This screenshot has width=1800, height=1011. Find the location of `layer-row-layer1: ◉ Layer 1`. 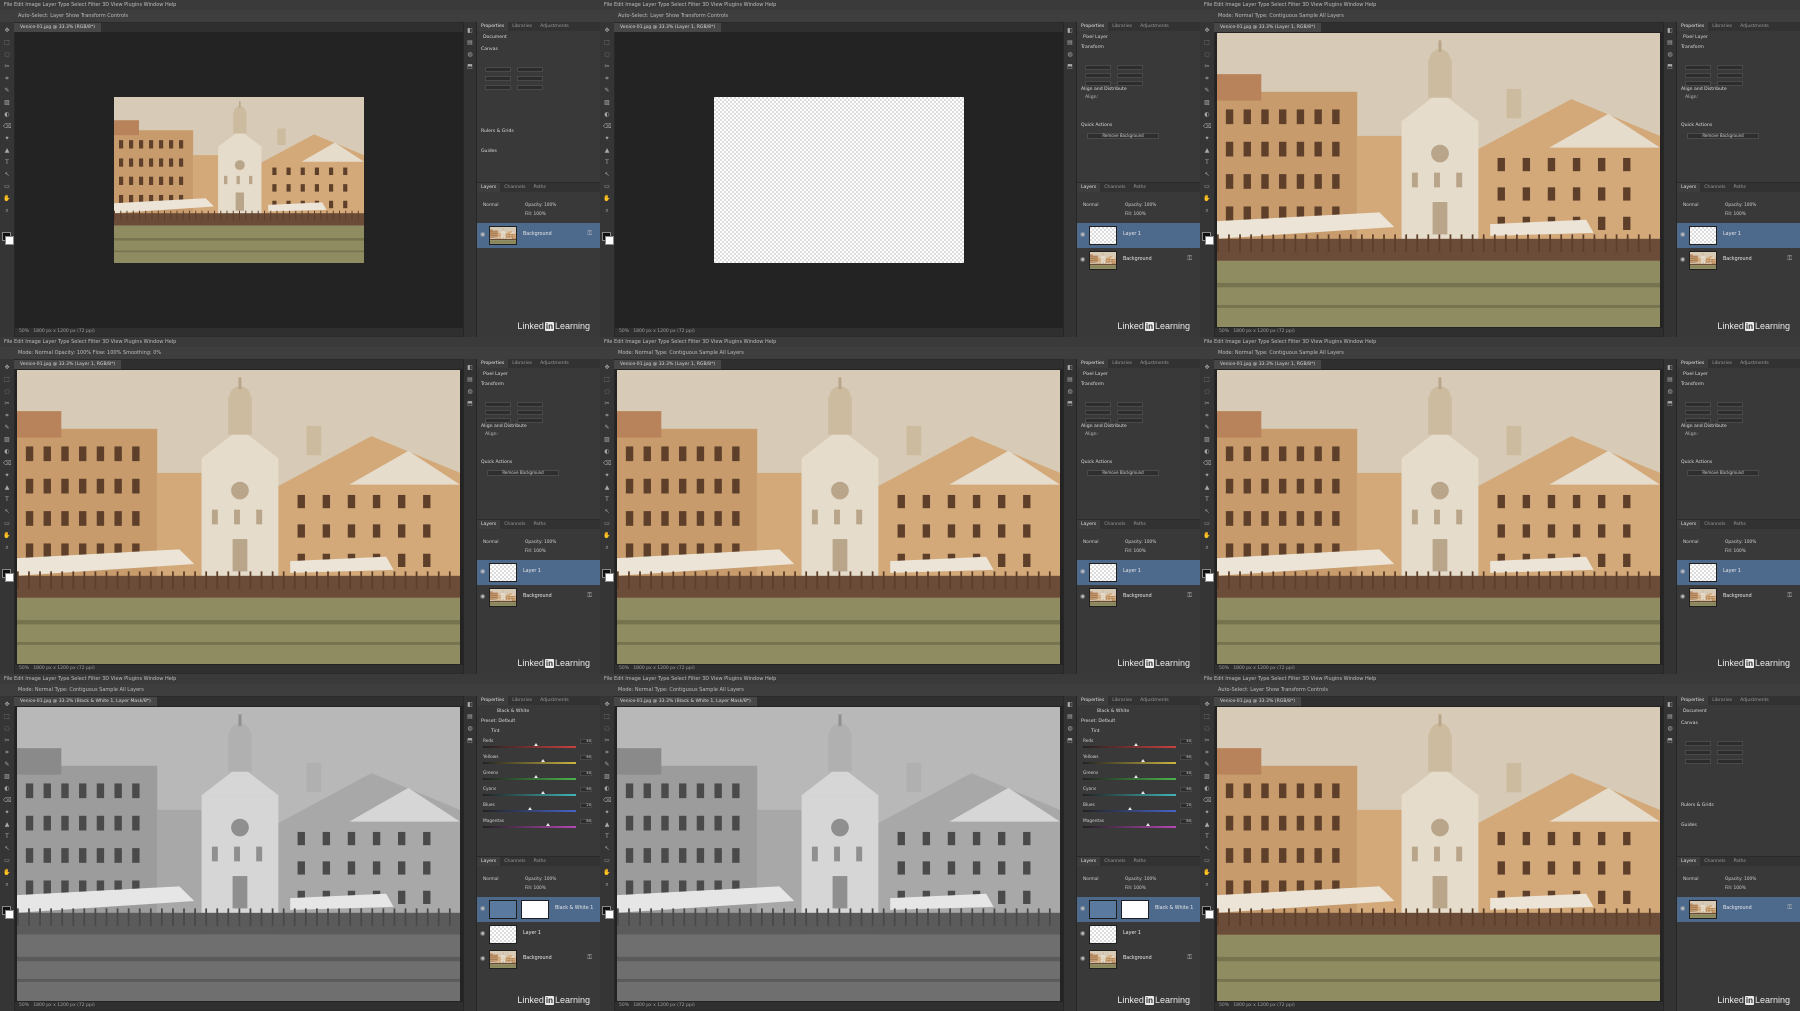

layer-row-layer1: ◉ Layer 1 is located at coordinates (538, 934).